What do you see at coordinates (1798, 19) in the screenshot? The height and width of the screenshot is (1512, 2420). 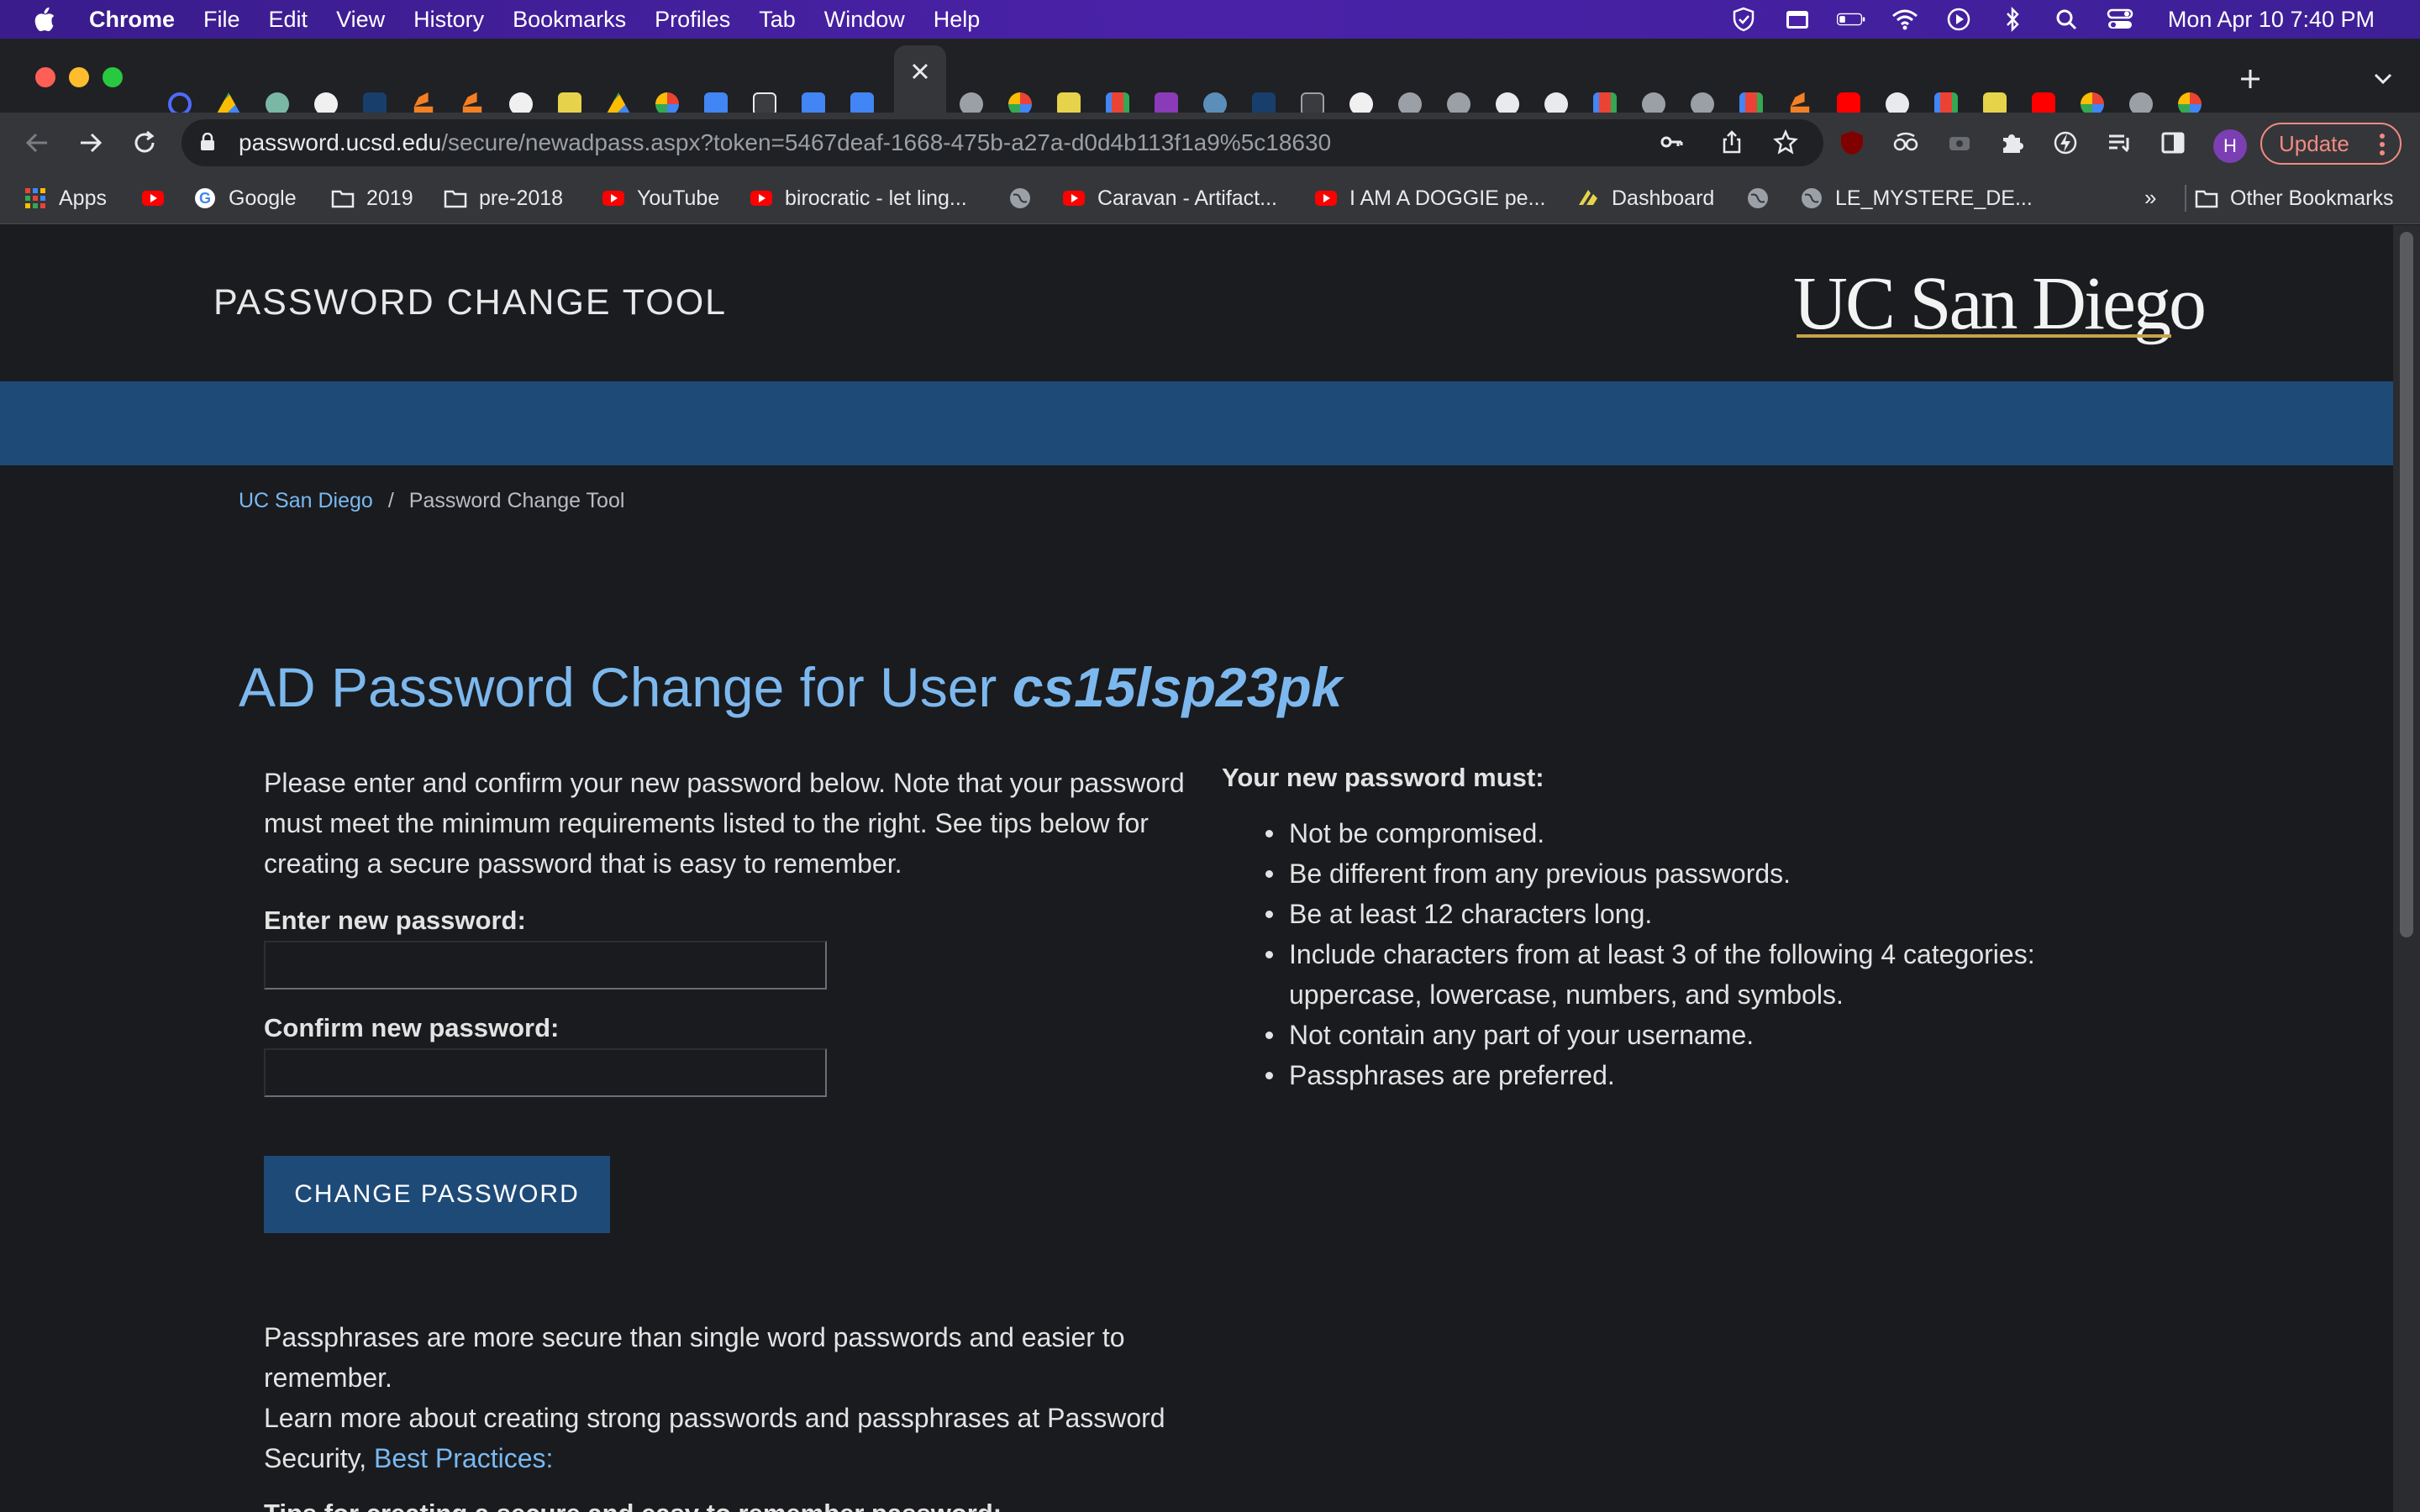 I see `calendar-icon` at bounding box center [1798, 19].